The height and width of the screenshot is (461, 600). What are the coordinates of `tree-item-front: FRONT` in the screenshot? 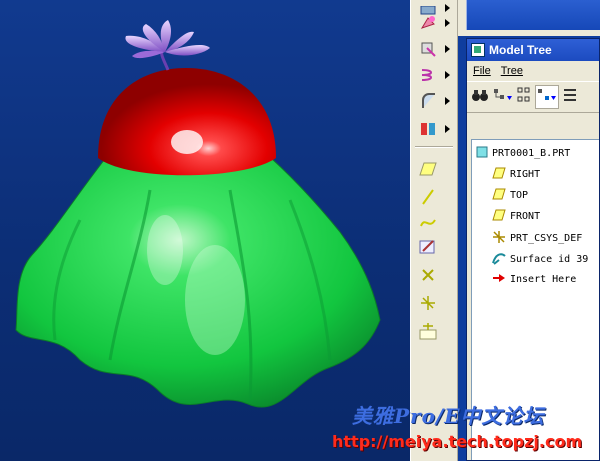 It's located at (516, 216).